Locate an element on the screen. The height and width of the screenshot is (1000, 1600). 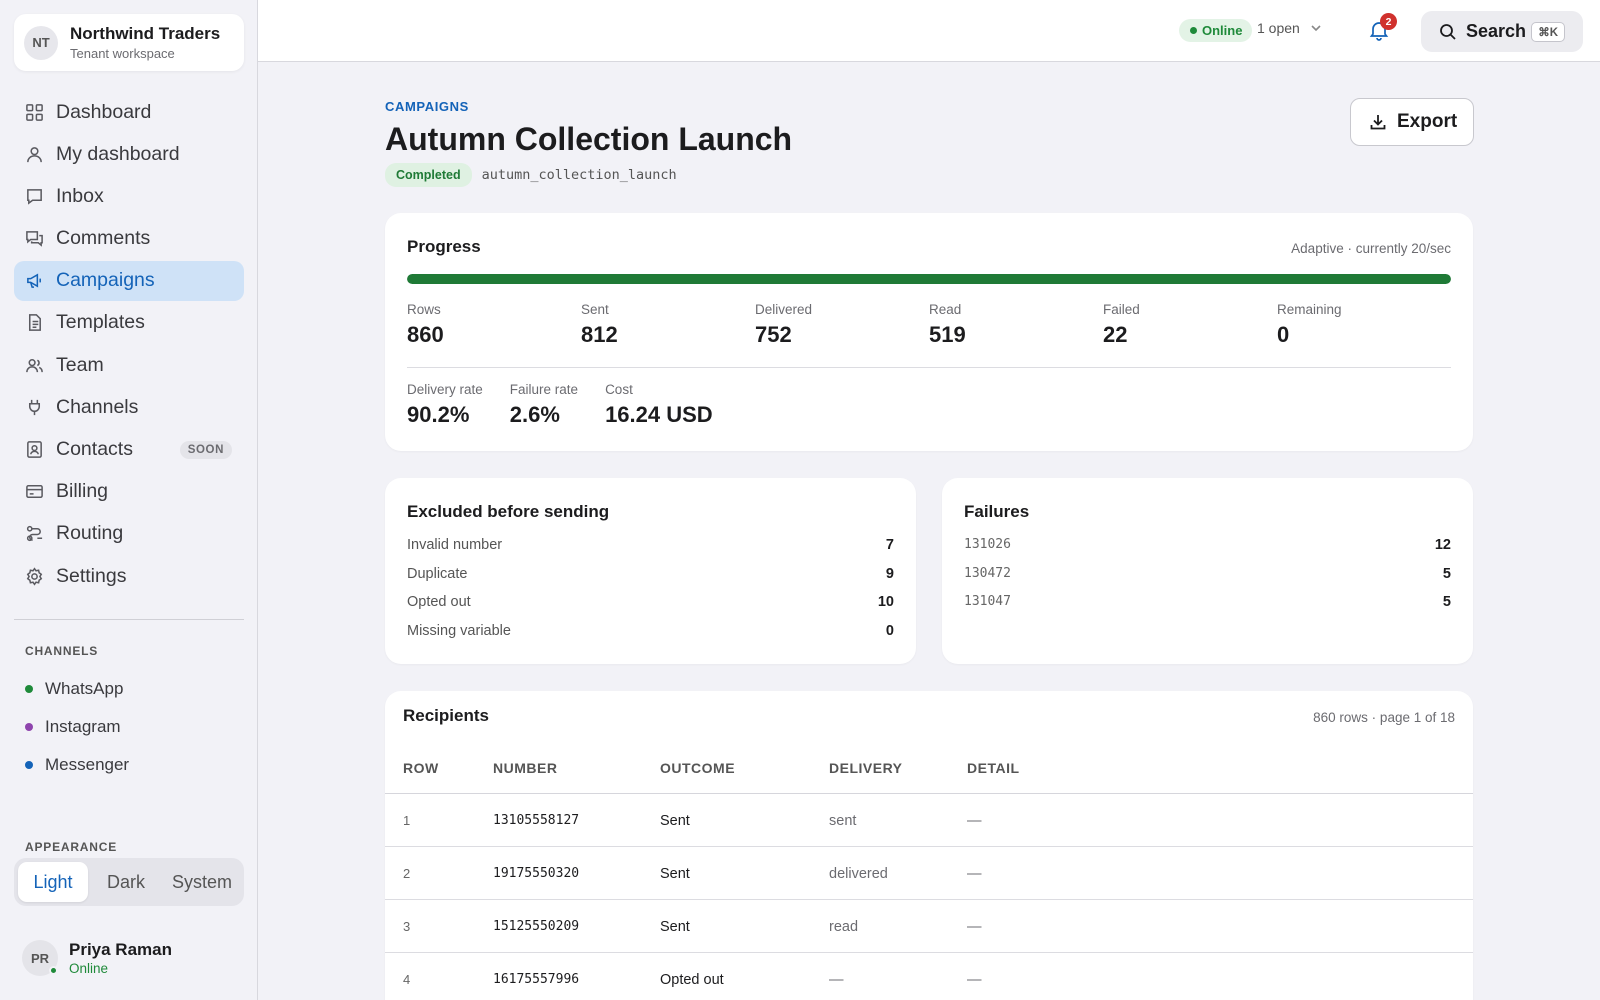
search-icon is located at coordinates (1448, 31).